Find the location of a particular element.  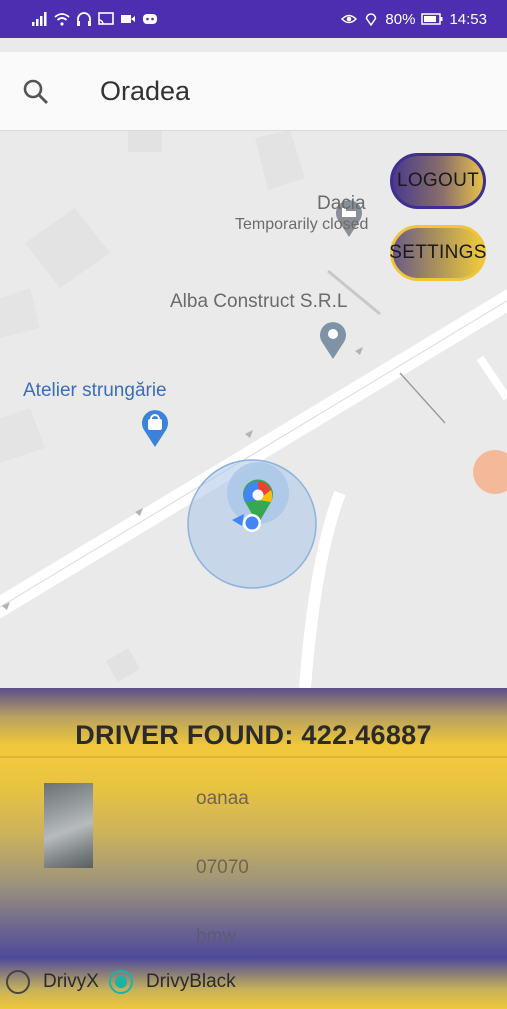

video-icon is located at coordinates (128, 19).